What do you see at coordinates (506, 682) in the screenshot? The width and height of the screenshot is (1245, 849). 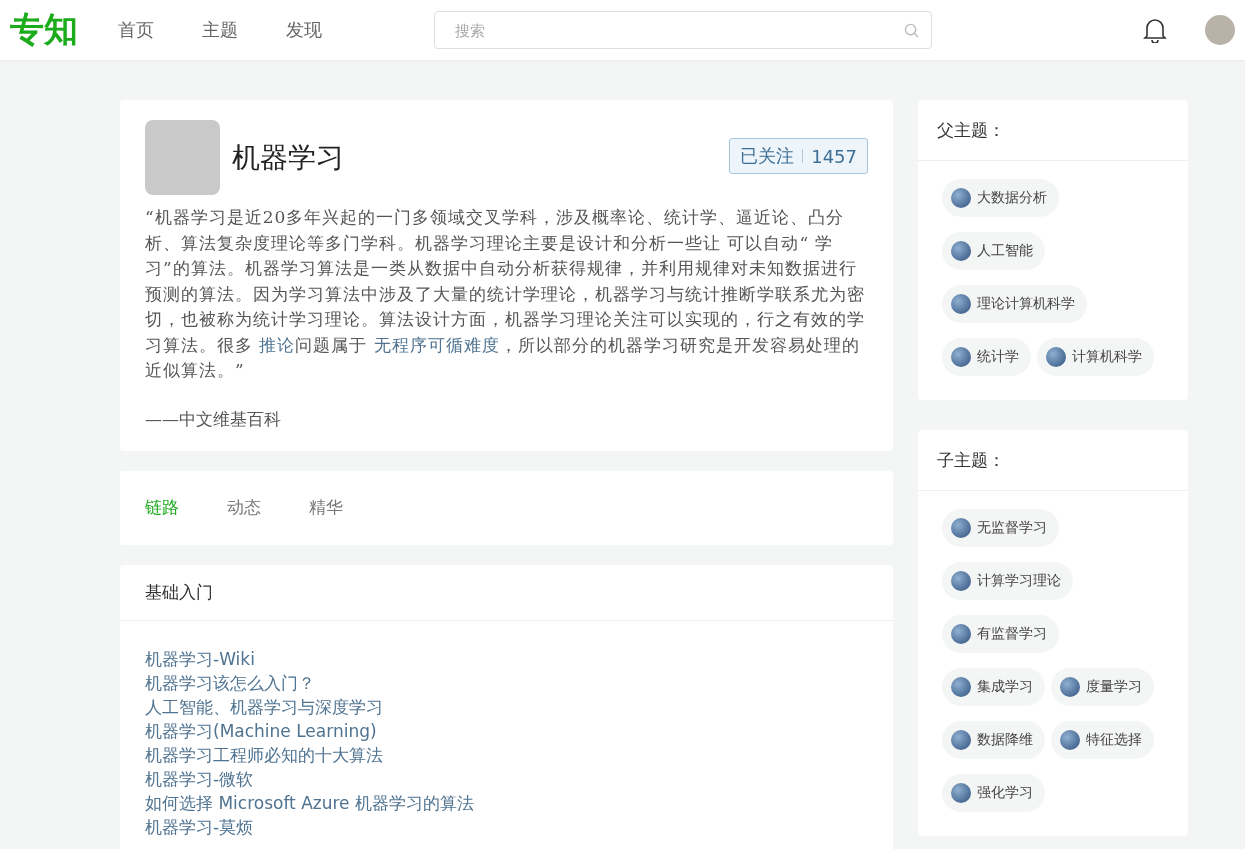 I see `resource-link: 机器学习该怎么入门？` at bounding box center [506, 682].